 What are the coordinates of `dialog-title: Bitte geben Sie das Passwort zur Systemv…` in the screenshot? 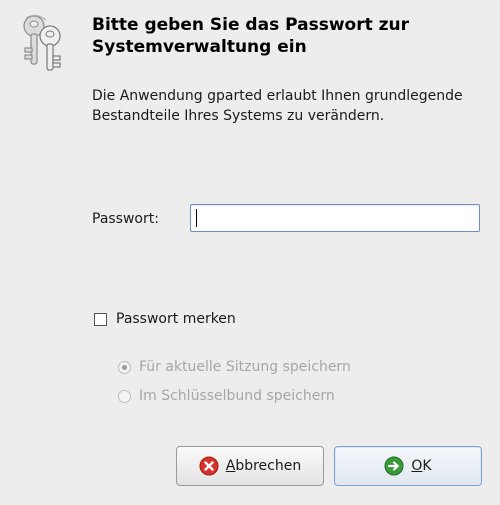 It's located at (251, 36).